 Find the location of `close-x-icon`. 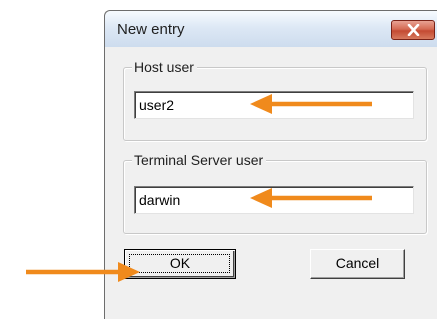

close-x-icon is located at coordinates (413, 30).